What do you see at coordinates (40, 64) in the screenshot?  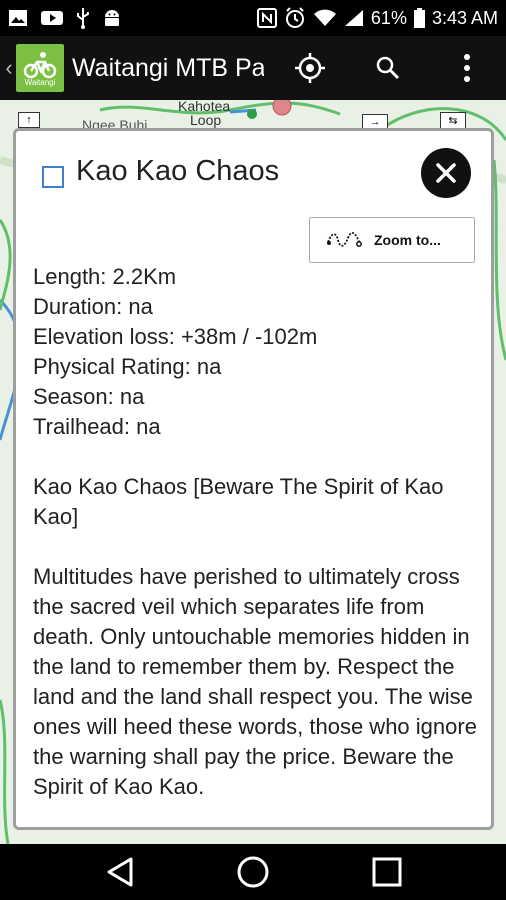 I see `cyclist-icon` at bounding box center [40, 64].